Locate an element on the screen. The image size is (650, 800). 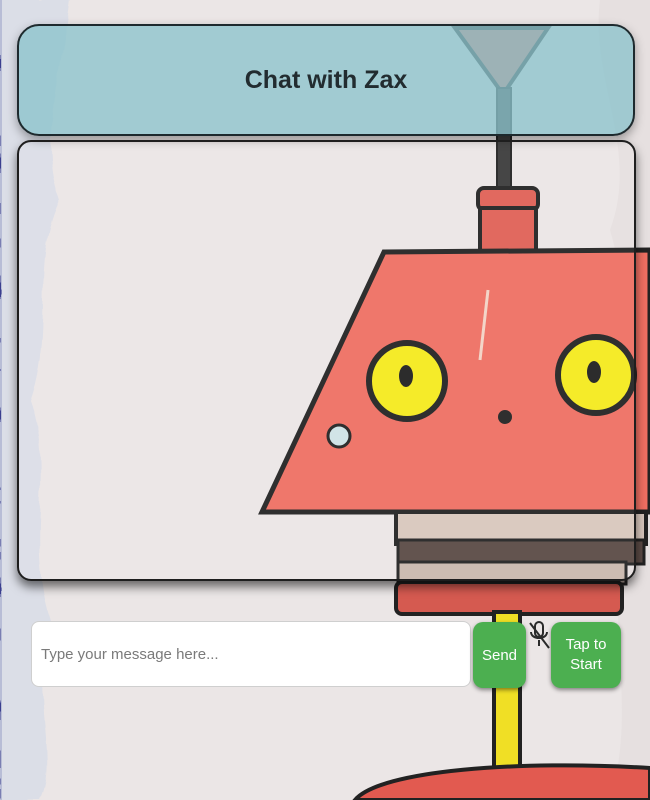
tap-to-start-button: Tap to Start is located at coordinates (586, 655).